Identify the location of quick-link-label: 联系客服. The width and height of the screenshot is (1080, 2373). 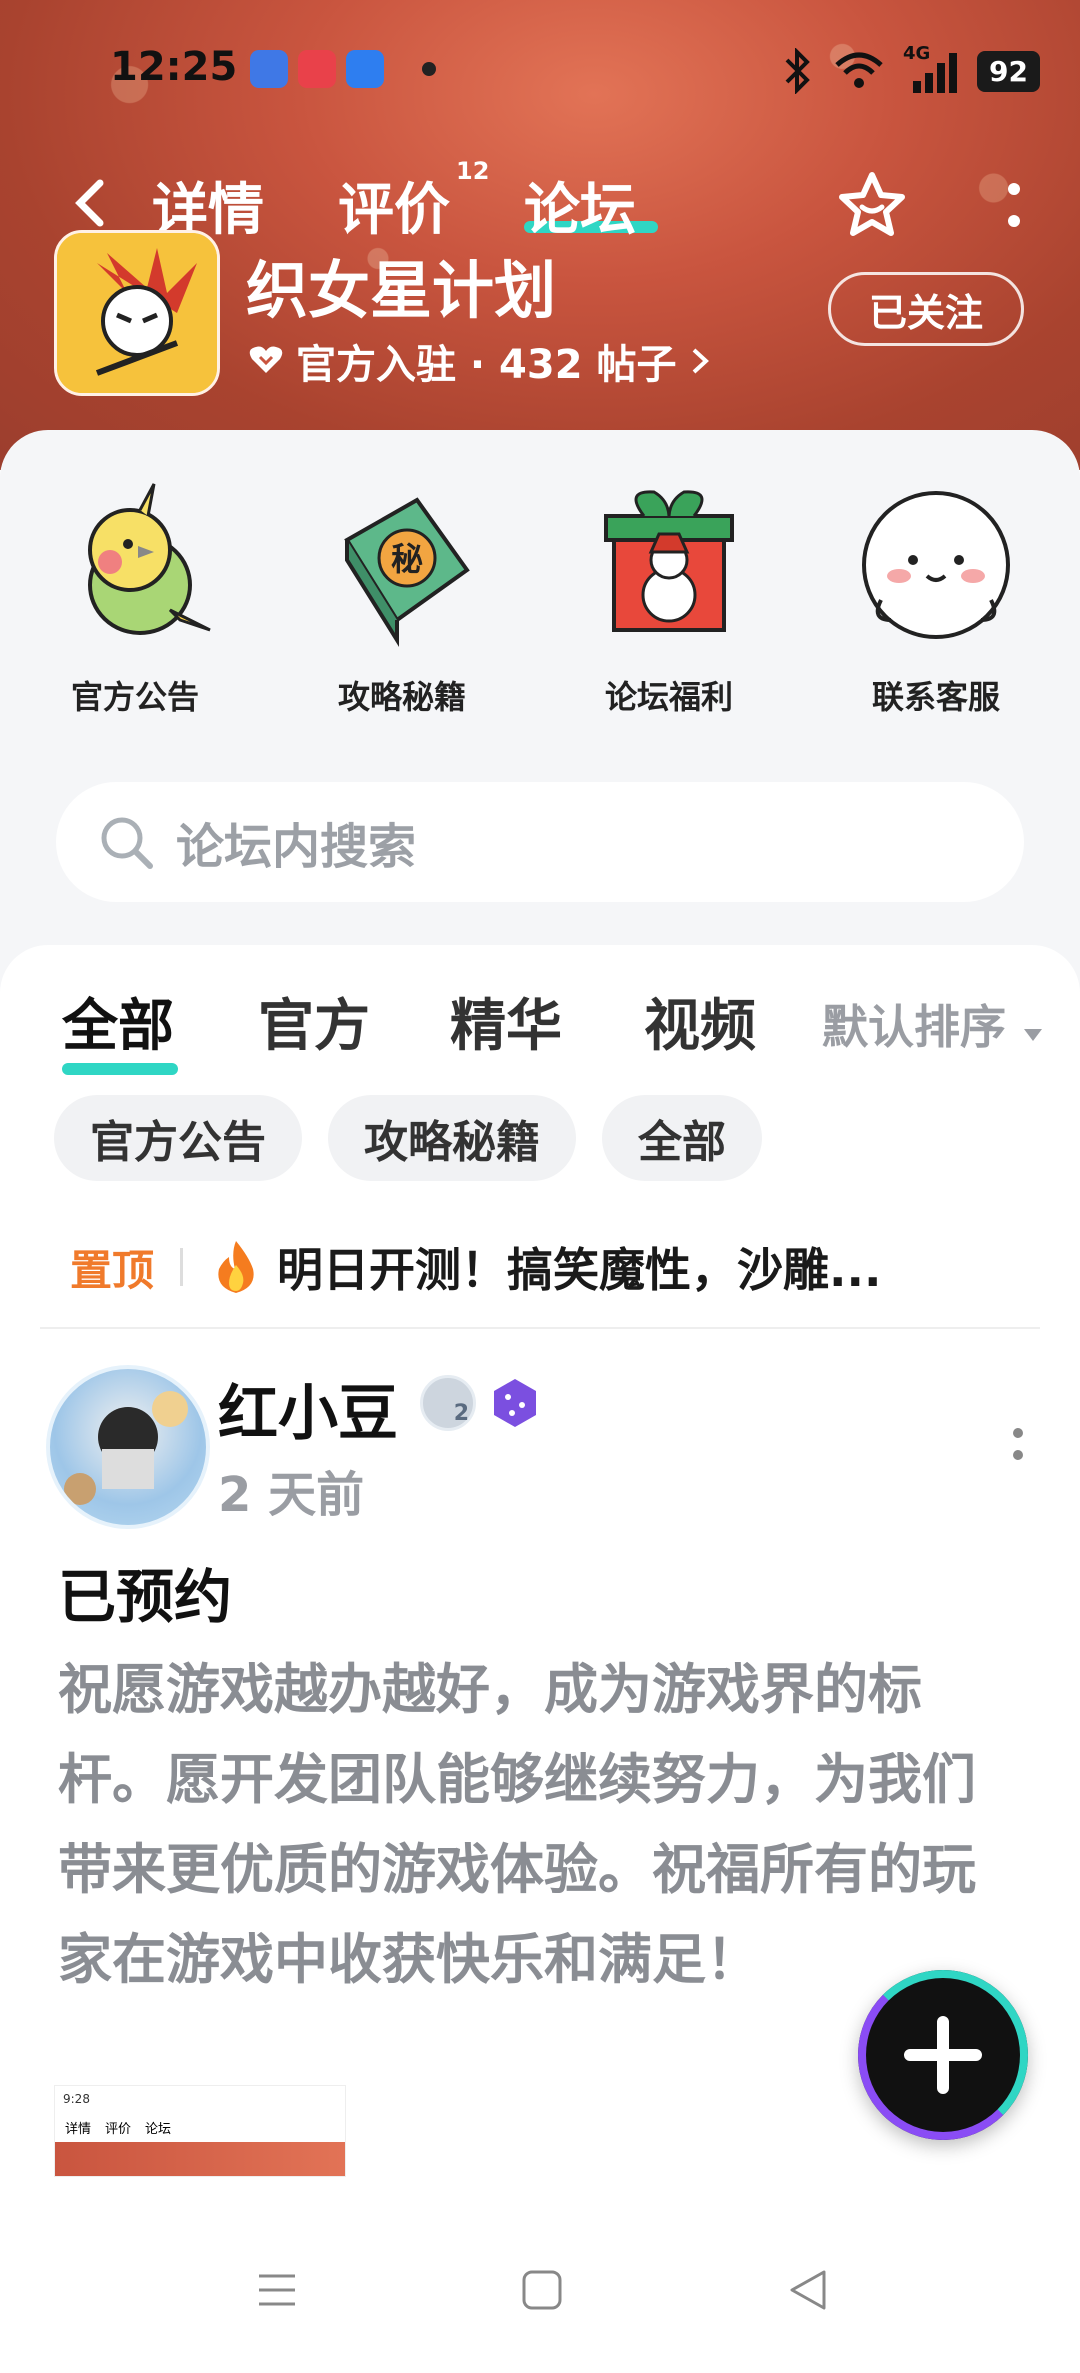
(935, 697).